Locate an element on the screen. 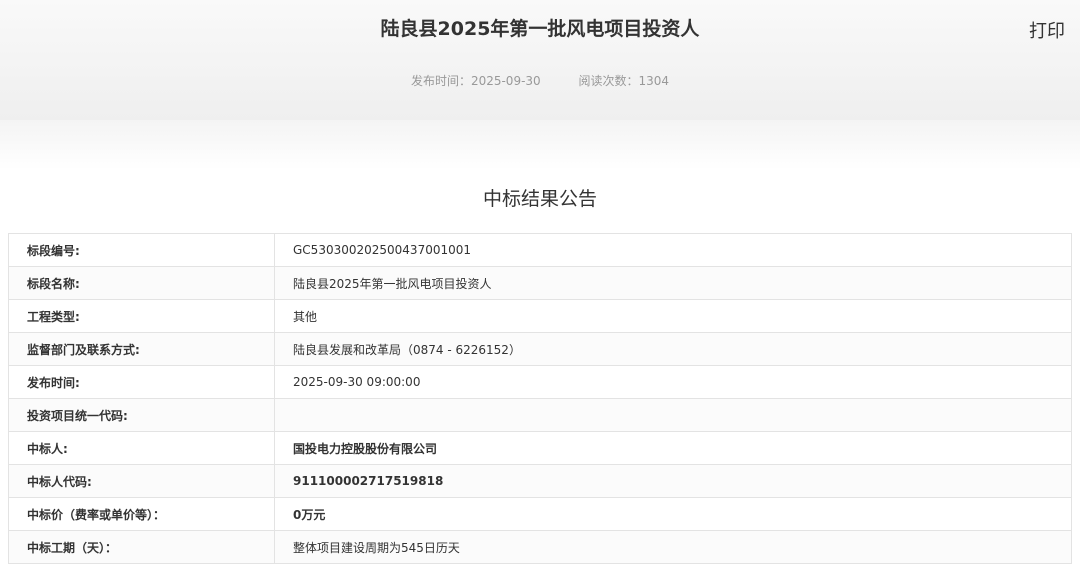 The image size is (1080, 569). row-label: 中标人: is located at coordinates (141, 448).